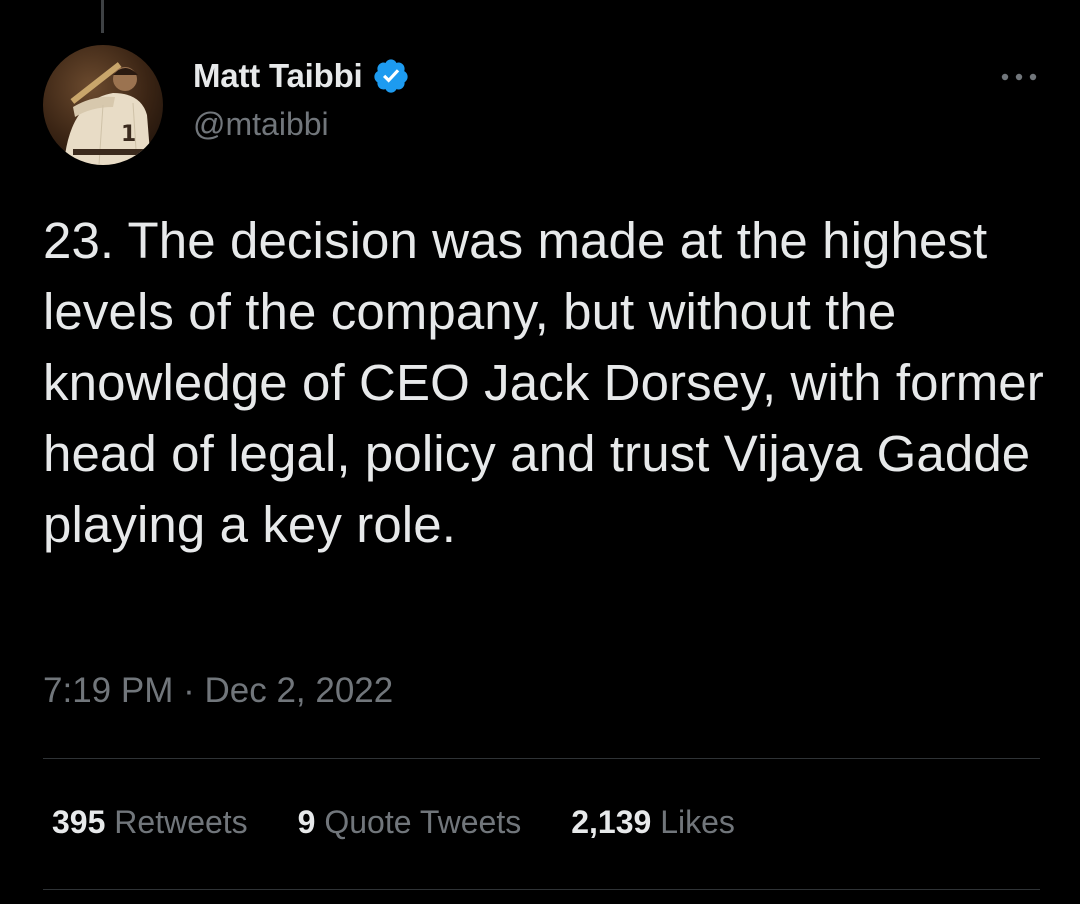 The height and width of the screenshot is (904, 1080). What do you see at coordinates (611, 822) in the screenshot?
I see `likes-count: 2,139` at bounding box center [611, 822].